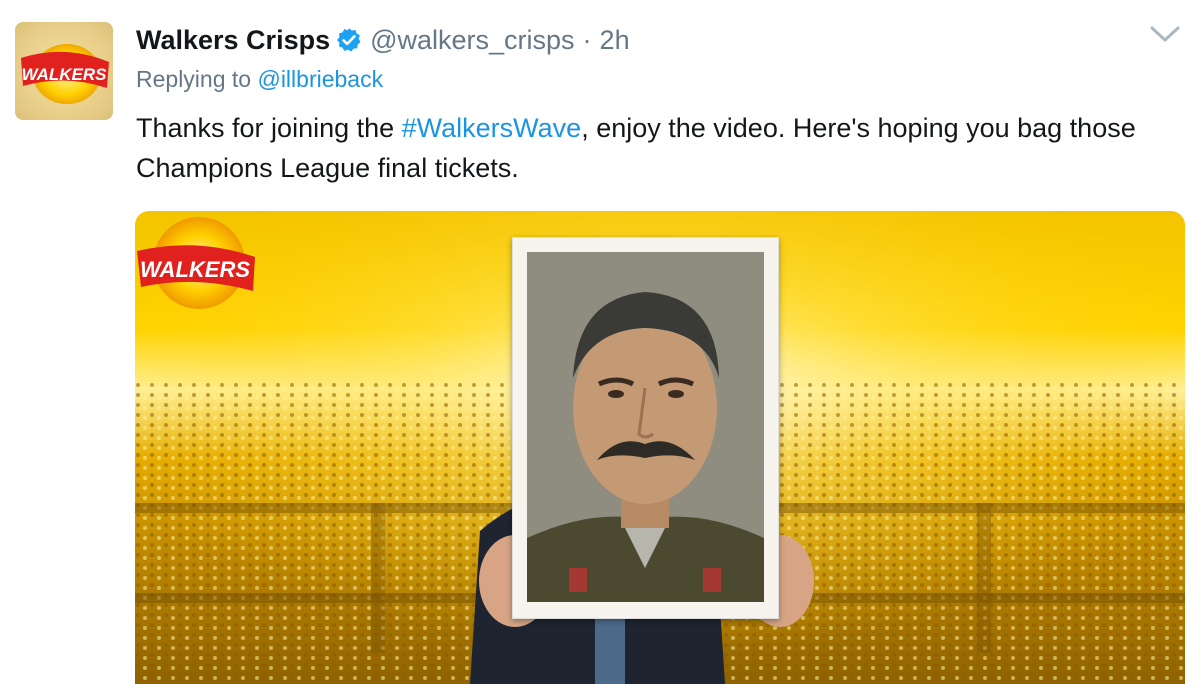 The height and width of the screenshot is (684, 1200). I want to click on chevron-down-icon, so click(1165, 34).